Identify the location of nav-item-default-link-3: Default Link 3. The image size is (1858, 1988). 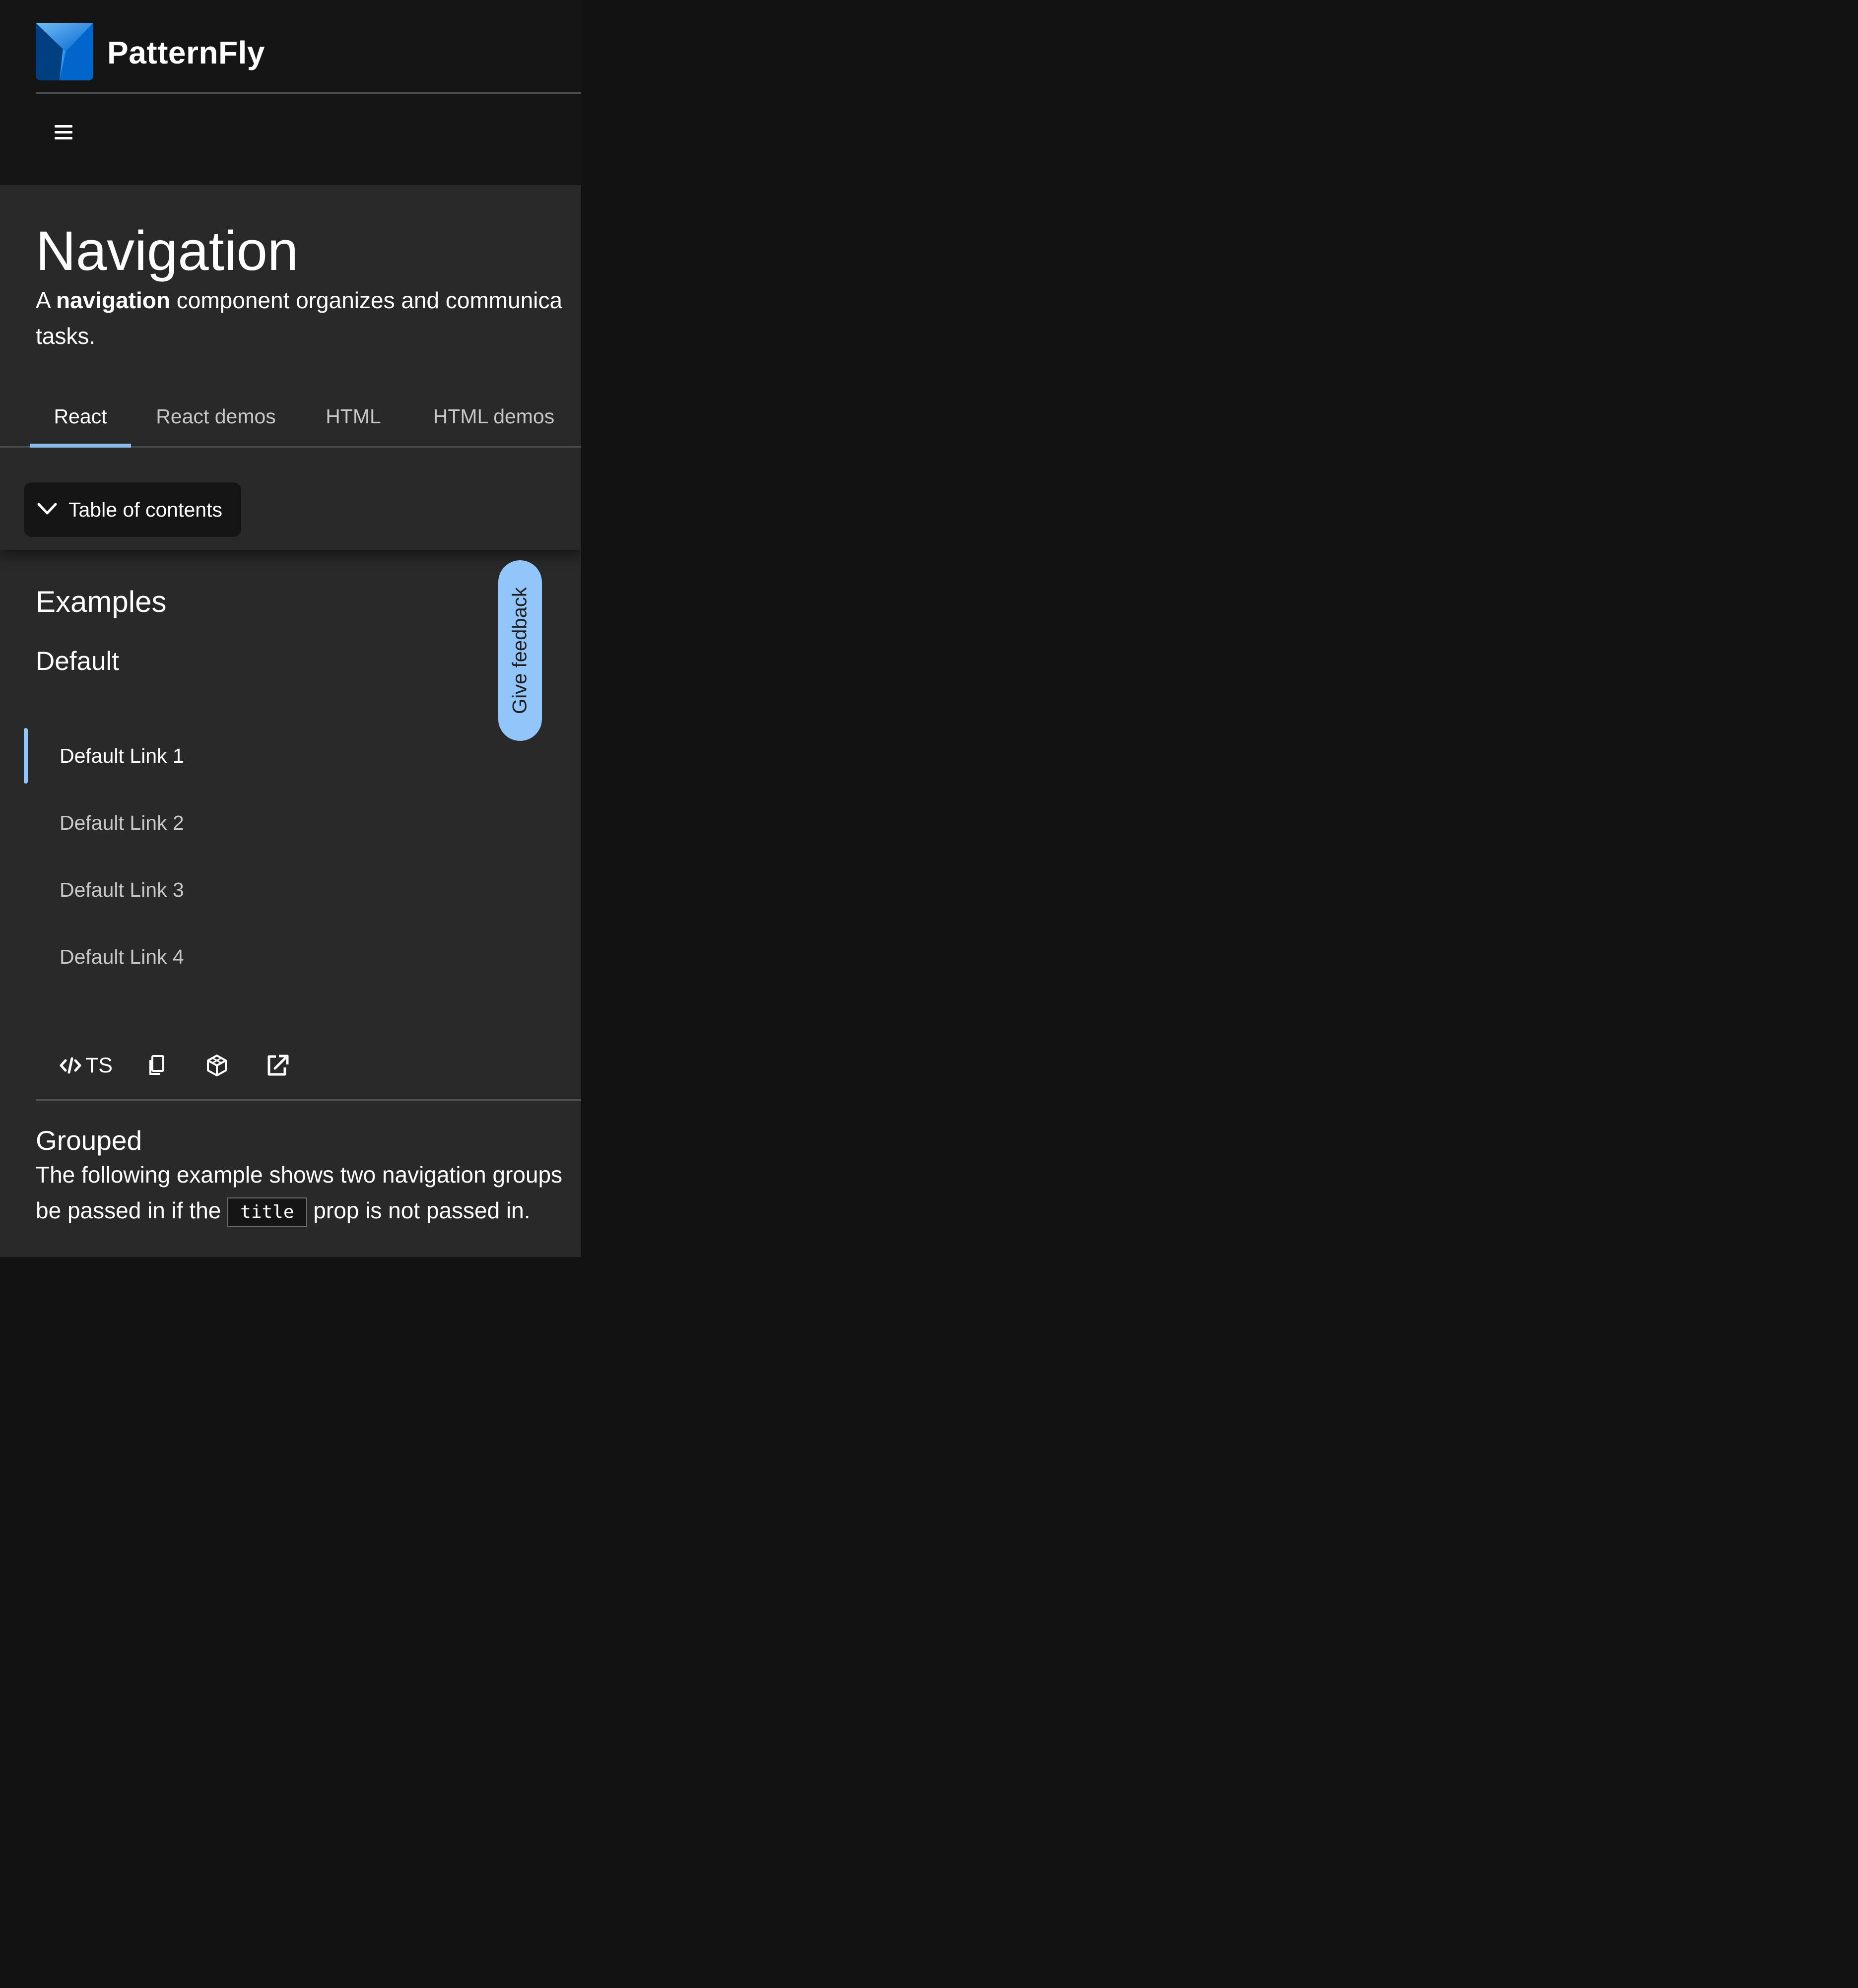
(302, 890).